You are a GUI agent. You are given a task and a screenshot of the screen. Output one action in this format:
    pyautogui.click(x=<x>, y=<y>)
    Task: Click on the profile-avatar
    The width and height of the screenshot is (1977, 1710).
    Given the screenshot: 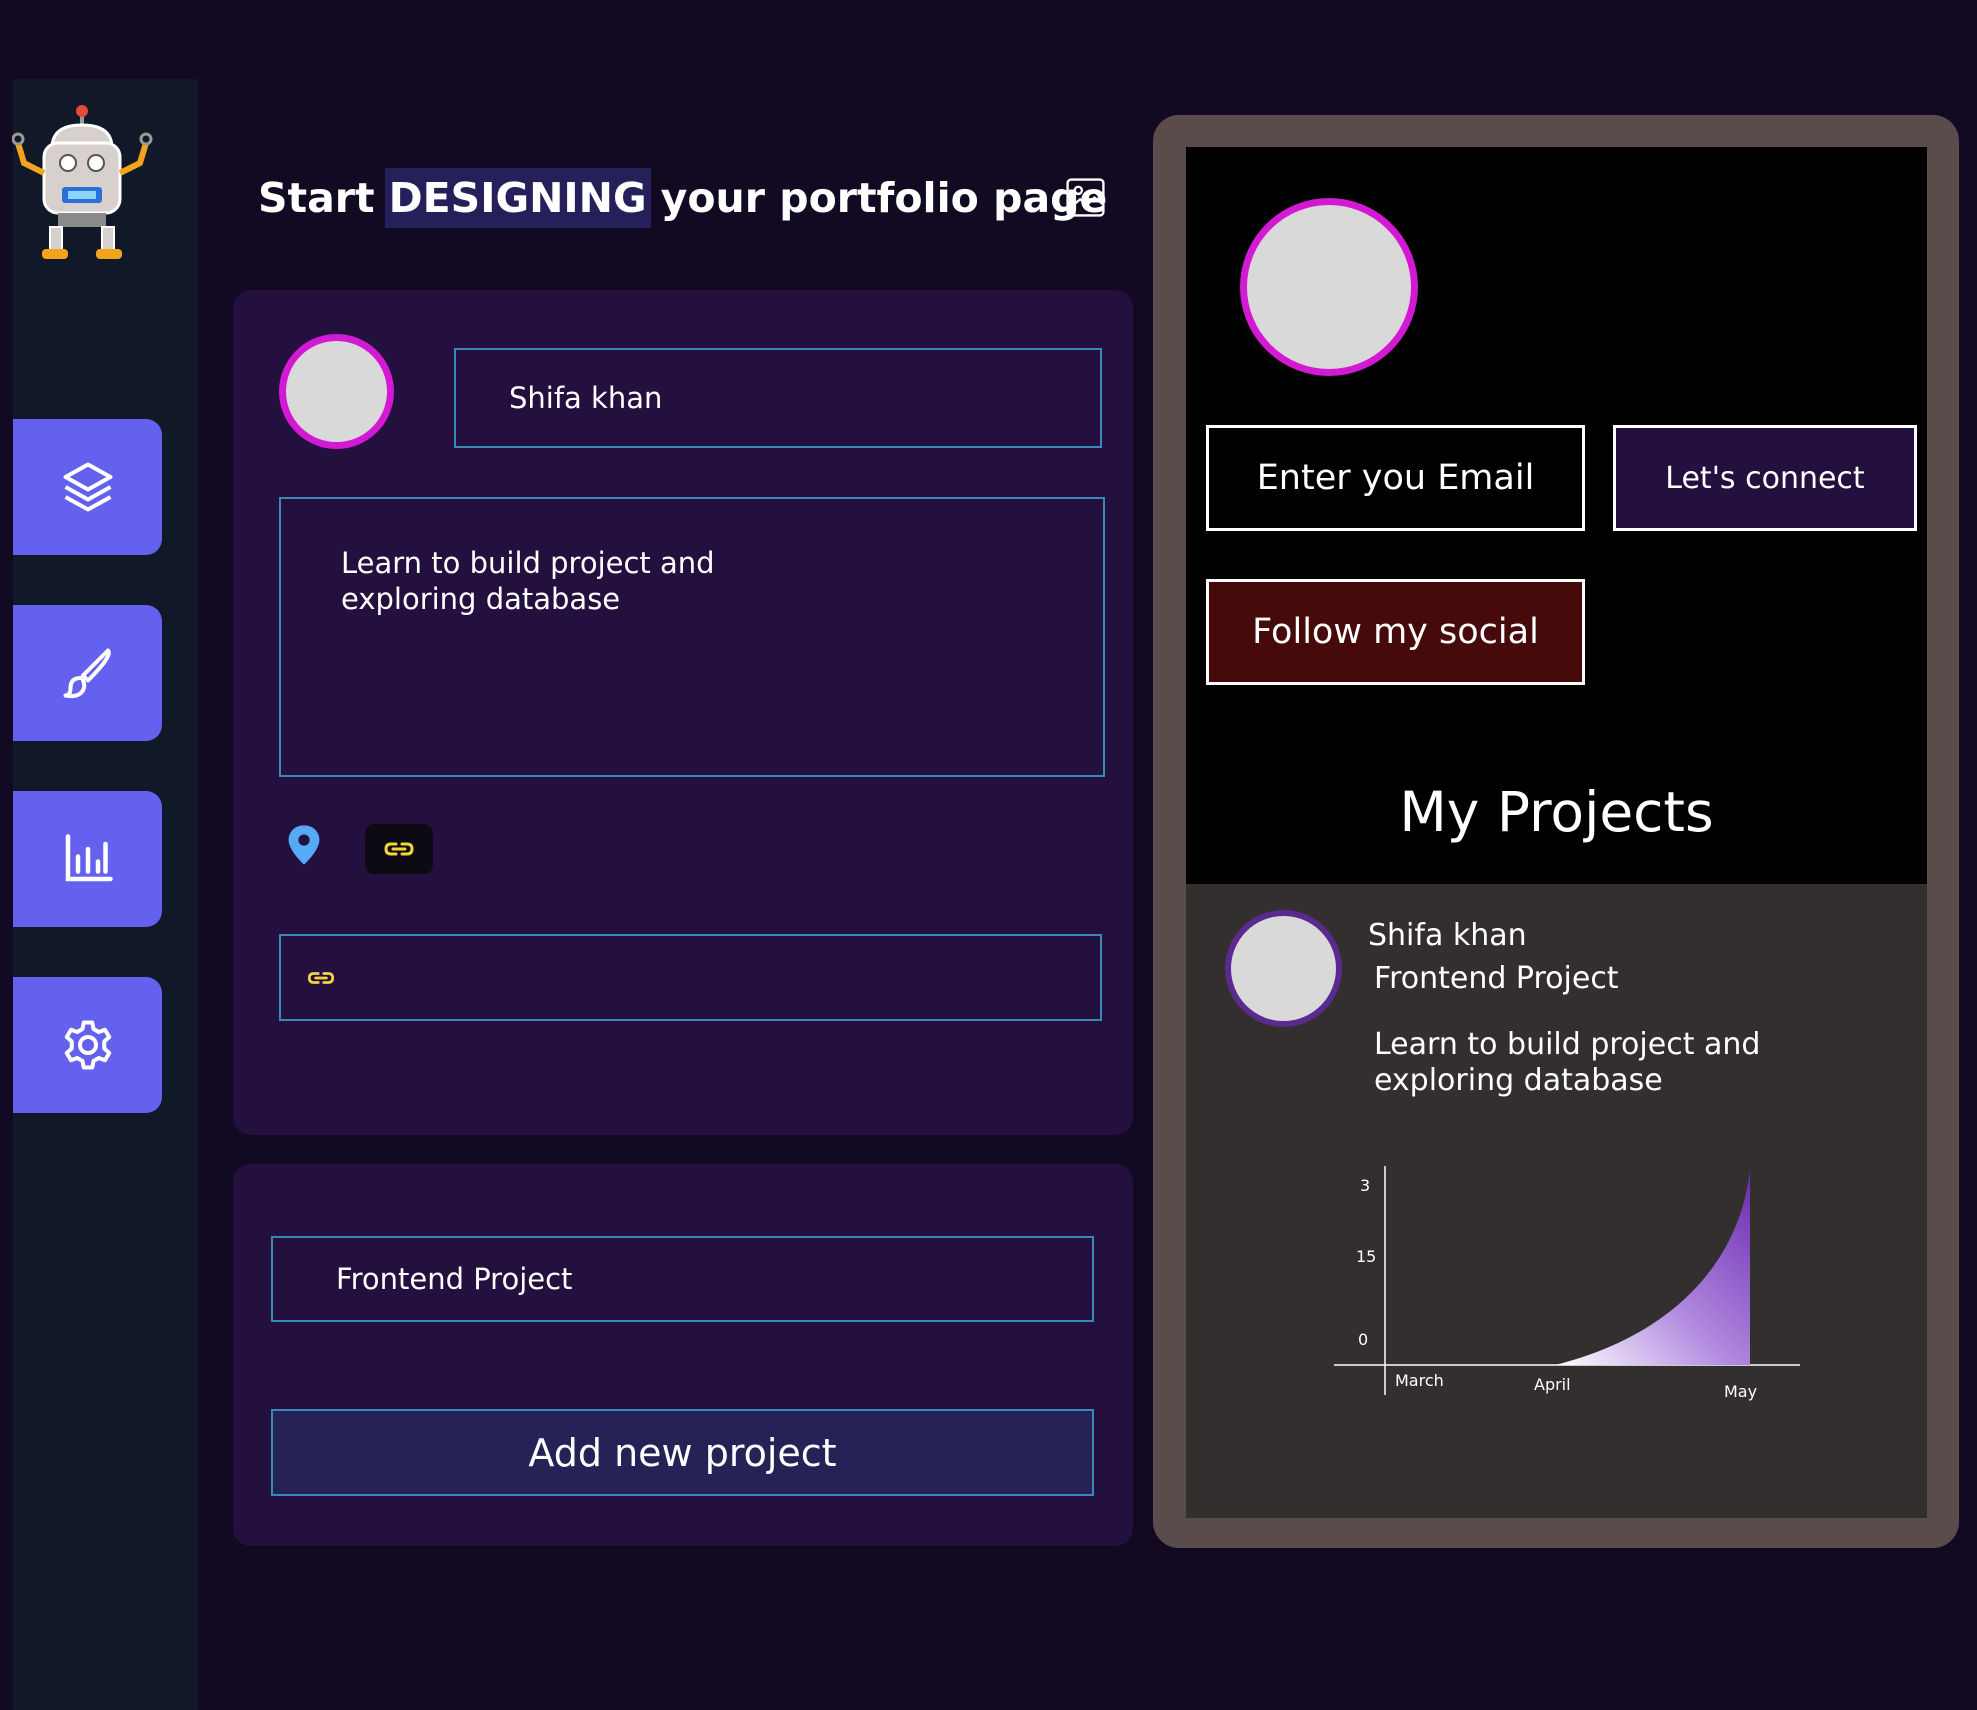 What is the action you would take?
    pyautogui.click(x=336, y=391)
    